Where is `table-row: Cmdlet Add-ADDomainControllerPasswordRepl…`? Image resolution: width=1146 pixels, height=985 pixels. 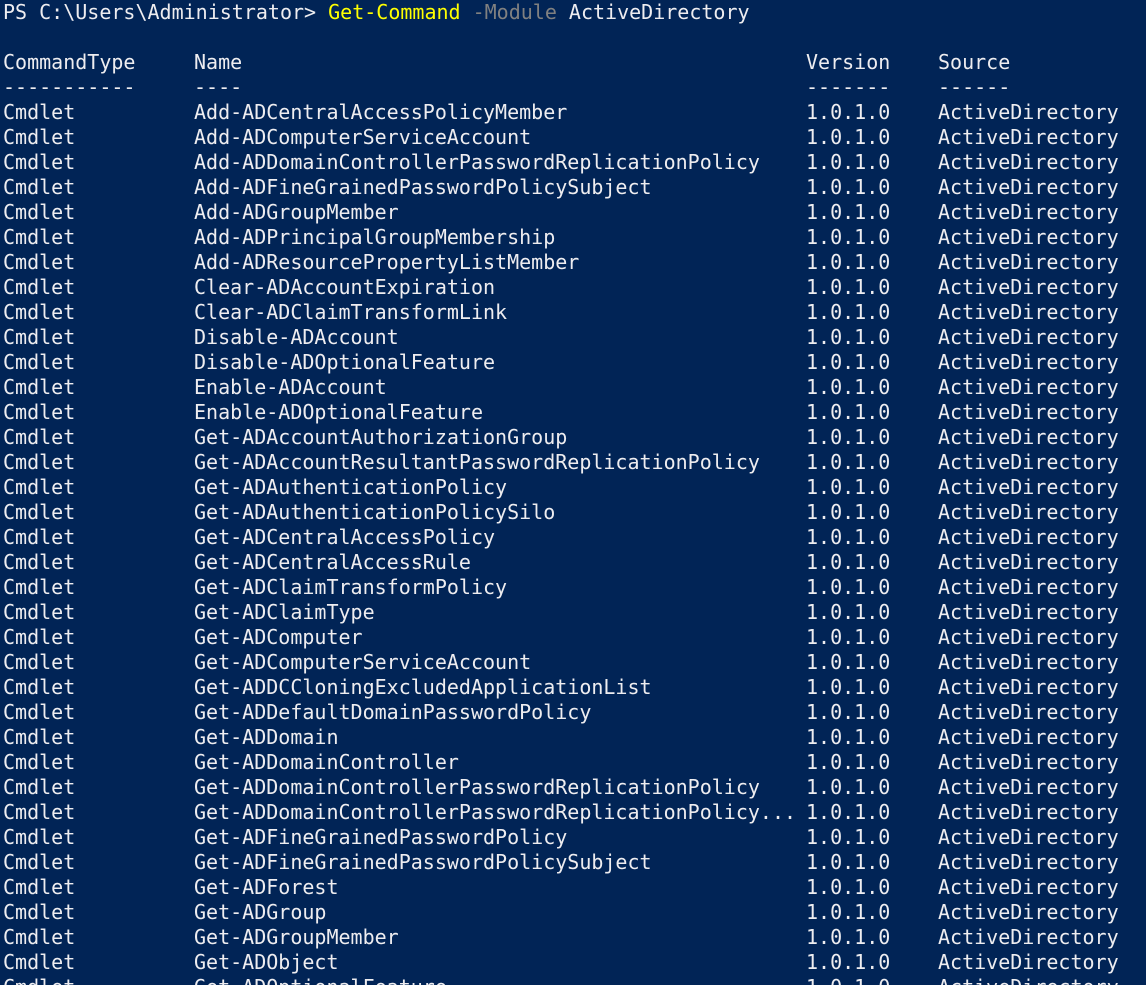
table-row: Cmdlet Add-ADDomainControllerPasswordRepl… is located at coordinates (573, 162).